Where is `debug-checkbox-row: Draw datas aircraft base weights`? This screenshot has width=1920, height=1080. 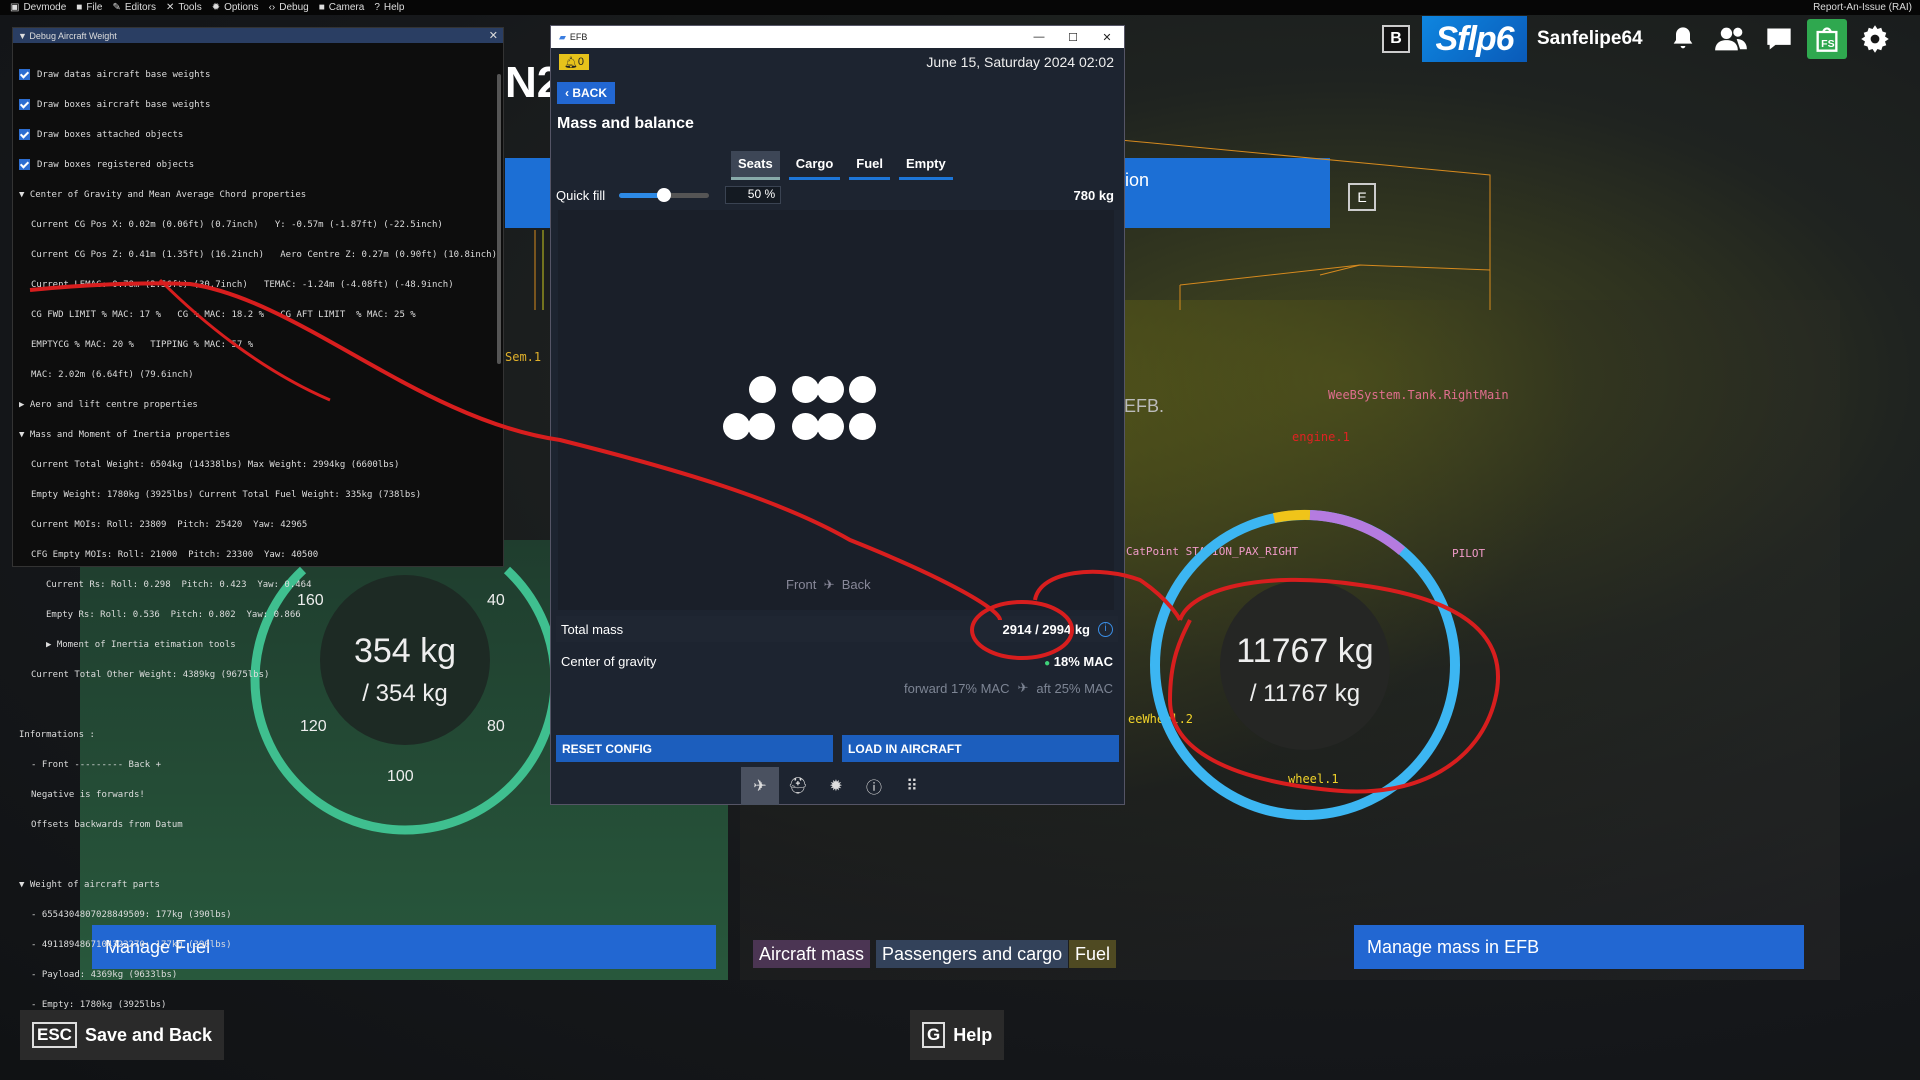 debug-checkbox-row: Draw datas aircraft base weights is located at coordinates (258, 75).